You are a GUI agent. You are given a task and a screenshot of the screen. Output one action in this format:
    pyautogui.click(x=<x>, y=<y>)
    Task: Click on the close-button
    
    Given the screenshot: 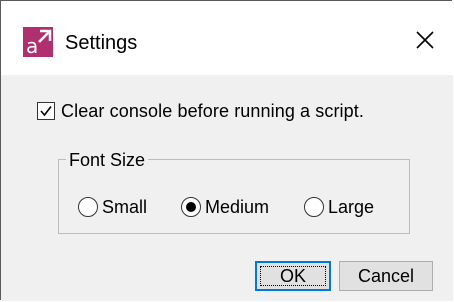 What is the action you would take?
    pyautogui.click(x=425, y=40)
    